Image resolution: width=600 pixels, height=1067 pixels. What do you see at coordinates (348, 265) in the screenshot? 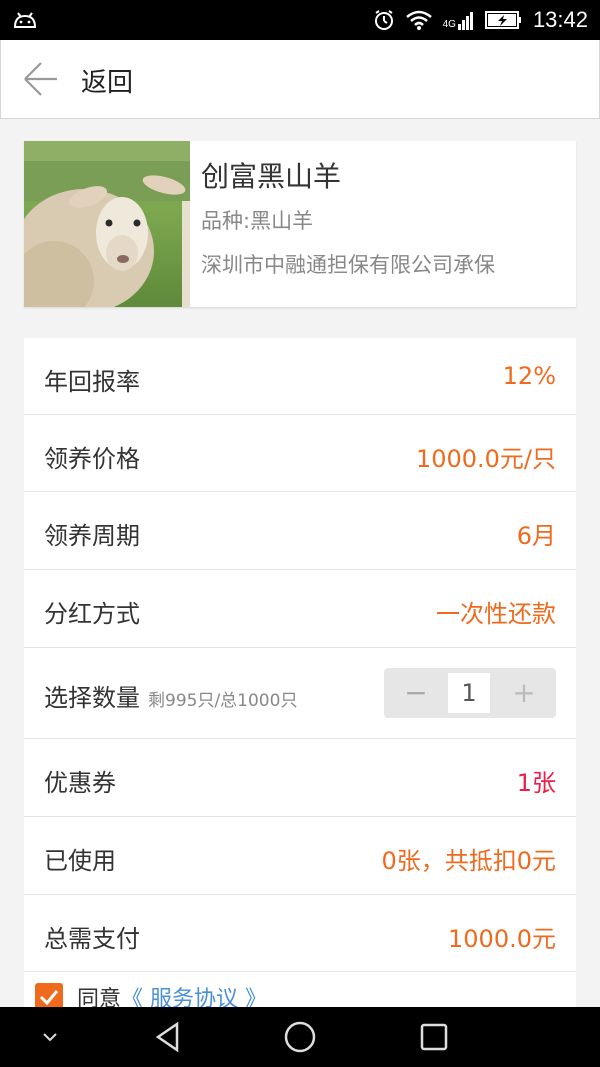
I see `product-guarantor: 深圳市中融通担保有限公司承保` at bounding box center [348, 265].